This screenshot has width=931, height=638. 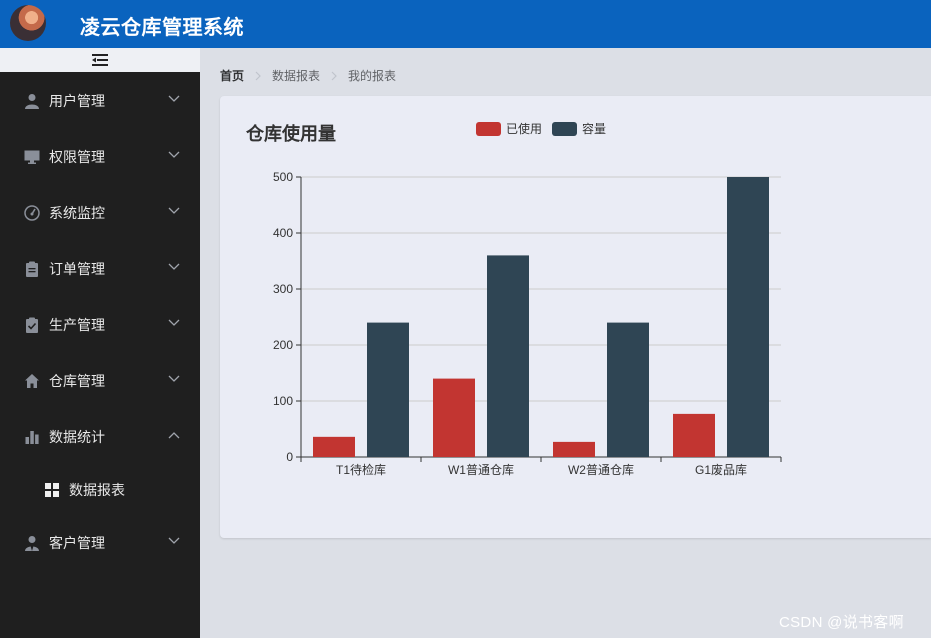 What do you see at coordinates (77, 157) in the screenshot?
I see `sidebar-item-label: 权限管理` at bounding box center [77, 157].